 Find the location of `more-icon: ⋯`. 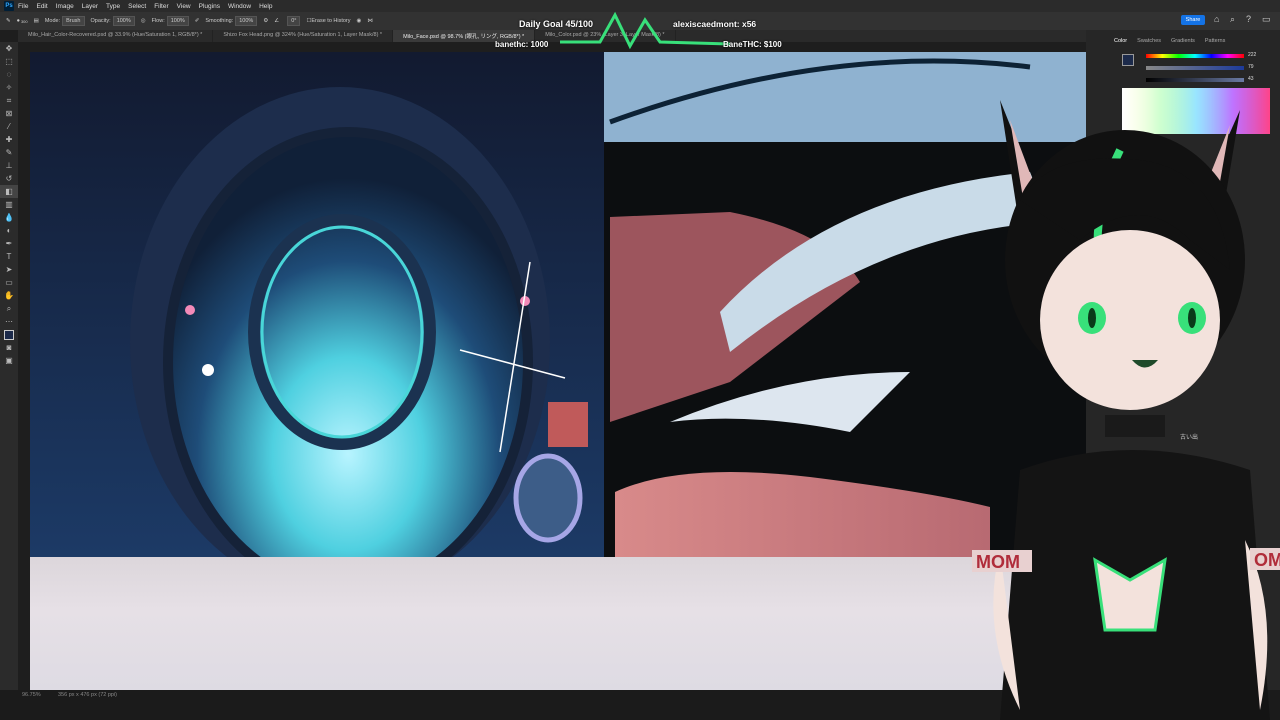

more-icon: ⋯ is located at coordinates (9, 321).